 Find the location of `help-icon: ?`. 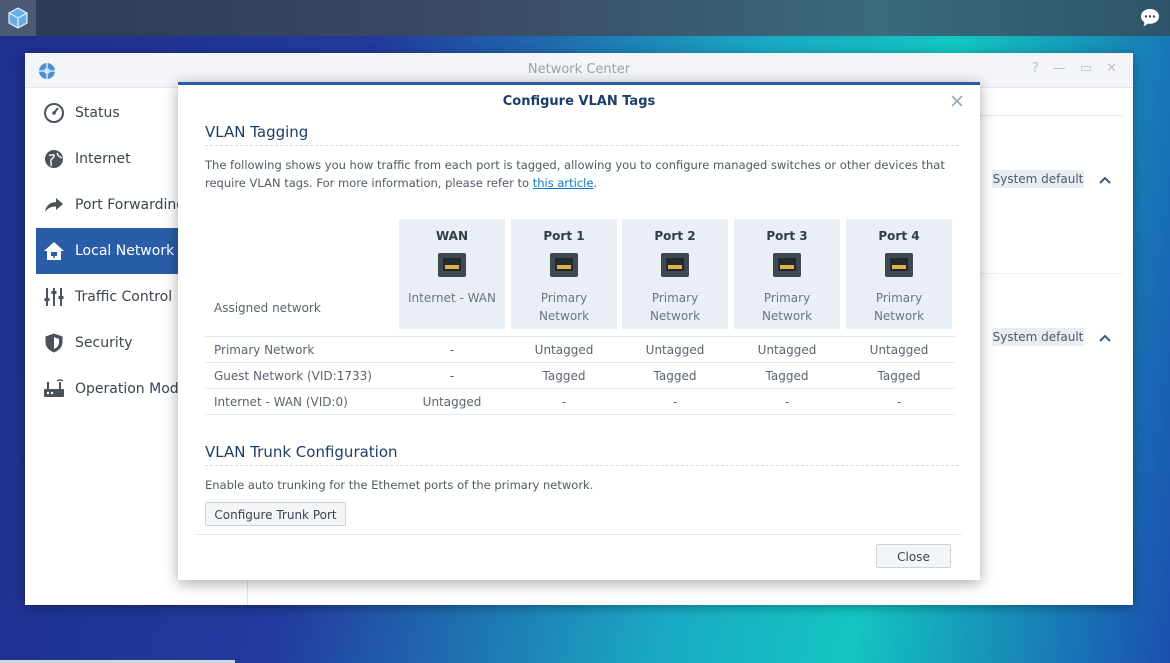

help-icon: ? is located at coordinates (1035, 68).